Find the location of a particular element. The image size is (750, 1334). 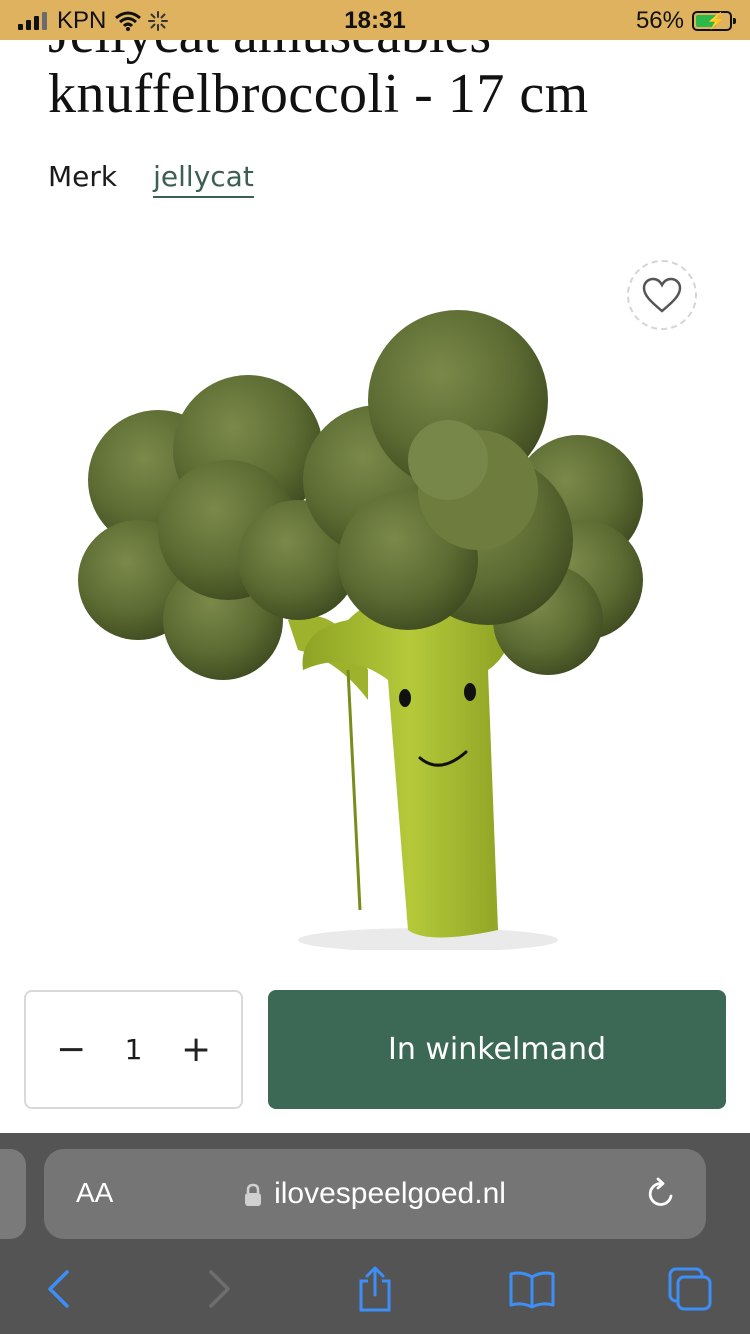

status-right: 56% ⚡ is located at coordinates (685, 21).